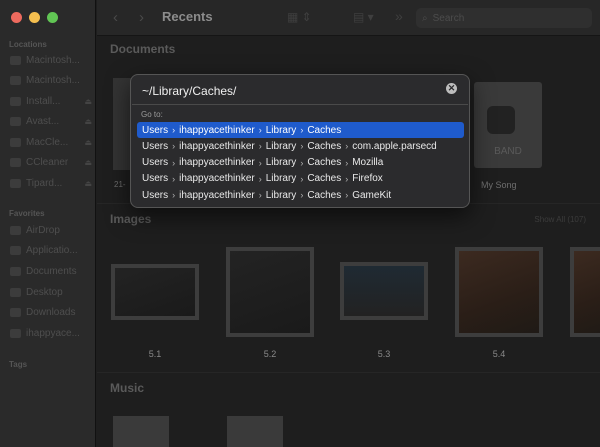  What do you see at coordinates (51, 271) in the screenshot?
I see `sidebar-item: Documents` at bounding box center [51, 271].